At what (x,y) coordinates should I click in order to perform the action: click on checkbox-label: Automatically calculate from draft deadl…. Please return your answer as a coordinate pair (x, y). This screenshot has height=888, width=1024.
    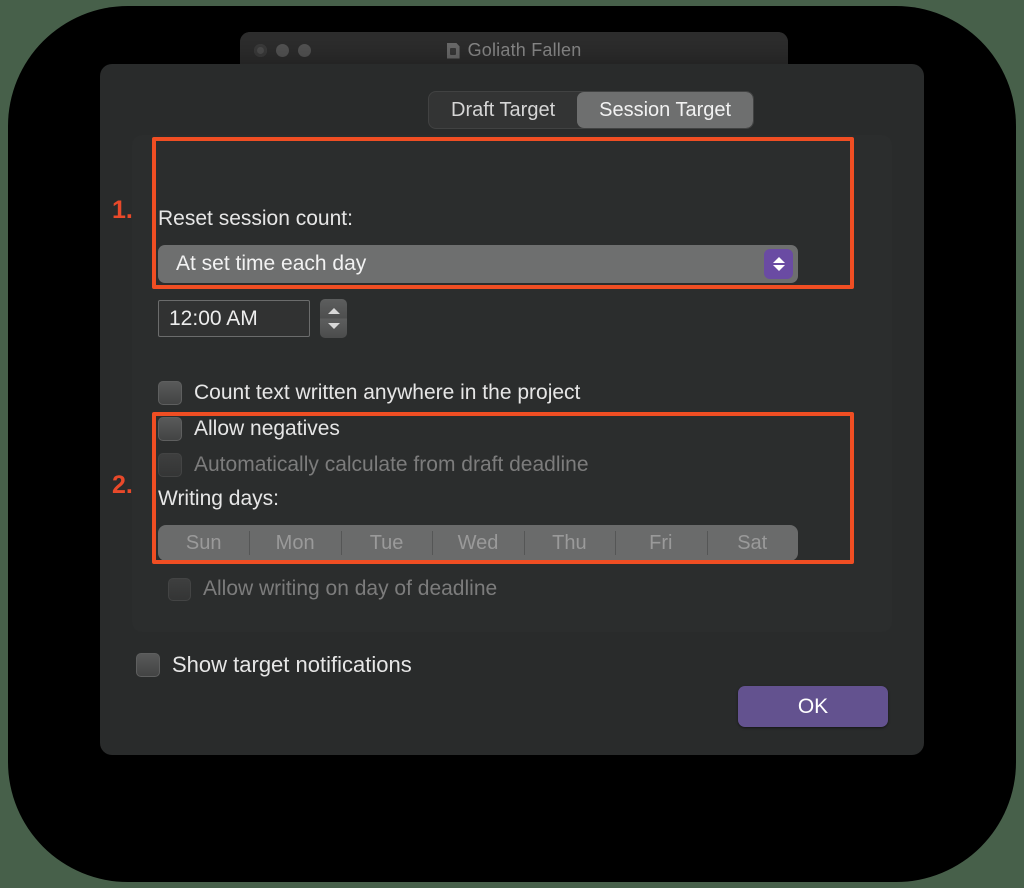
    Looking at the image, I should click on (391, 464).